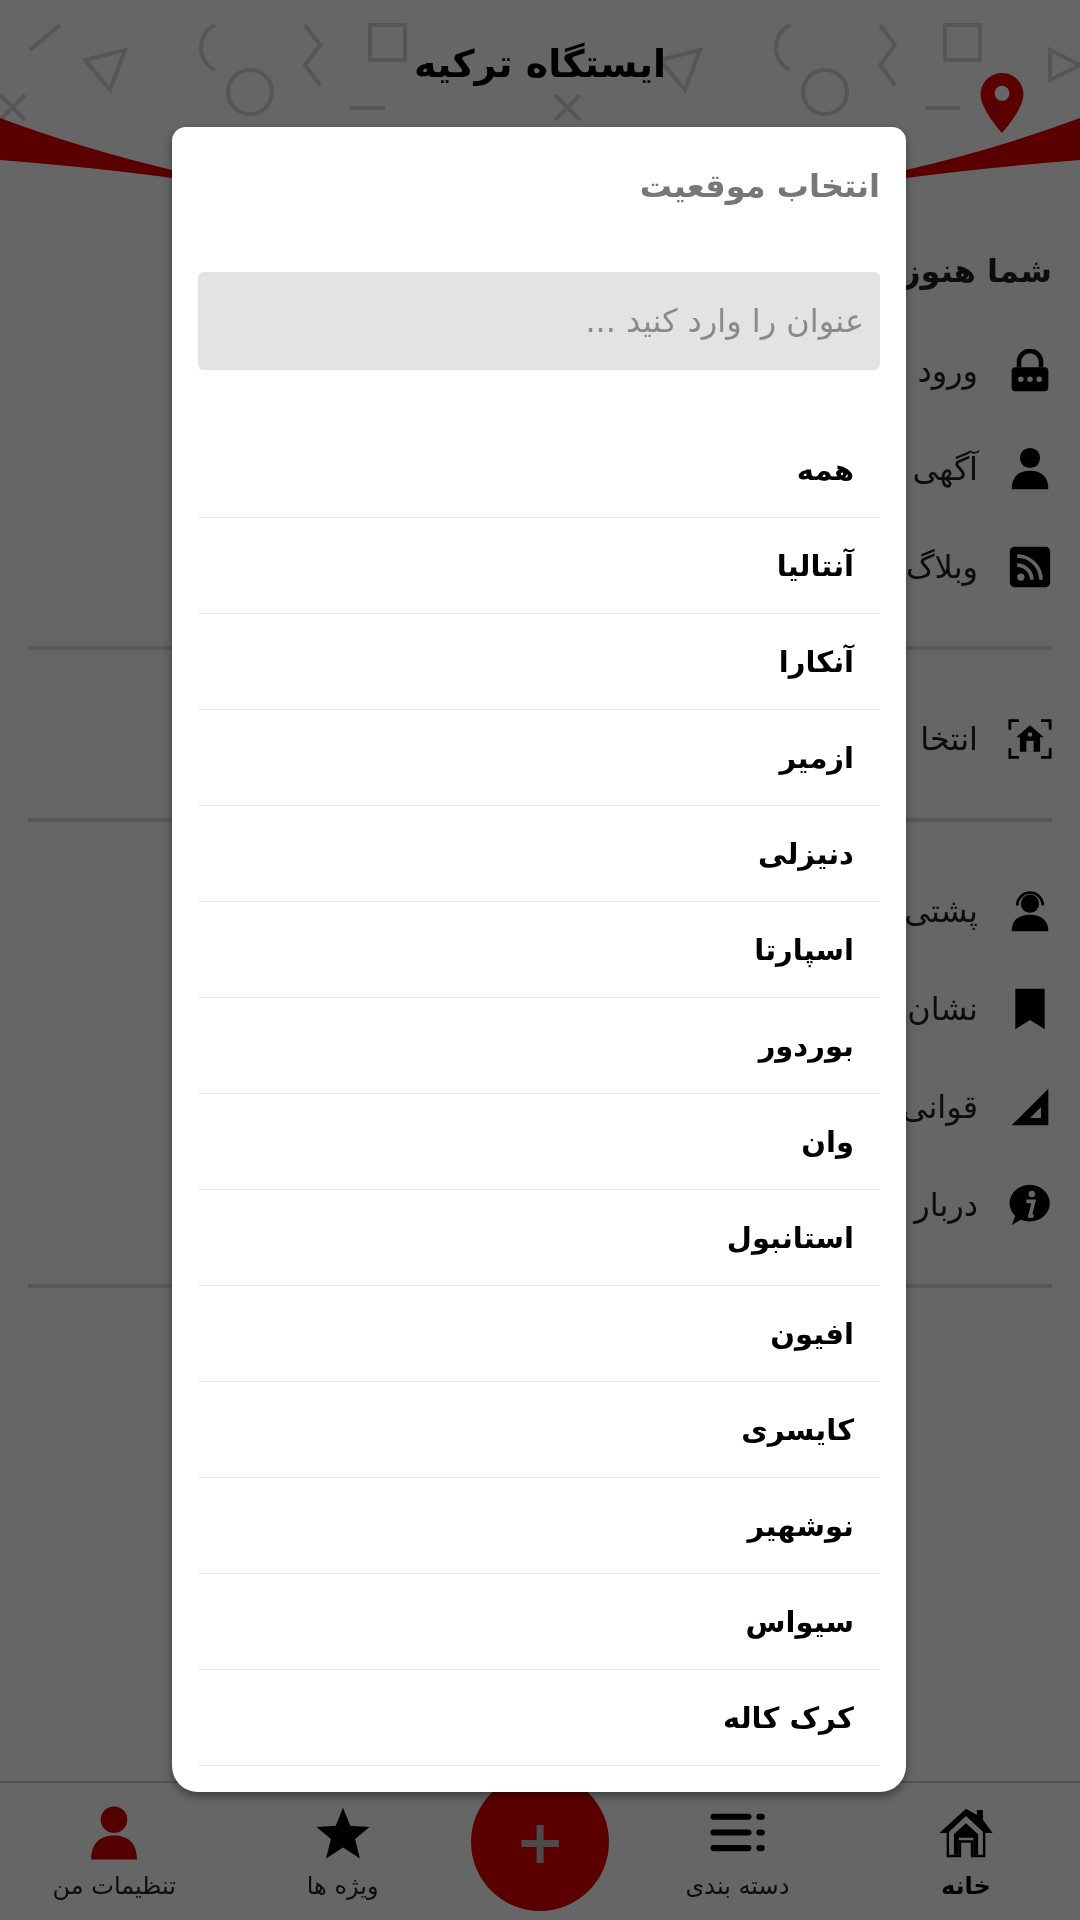  What do you see at coordinates (759, 187) in the screenshot?
I see `dialog-title: انتخاب موقعیت` at bounding box center [759, 187].